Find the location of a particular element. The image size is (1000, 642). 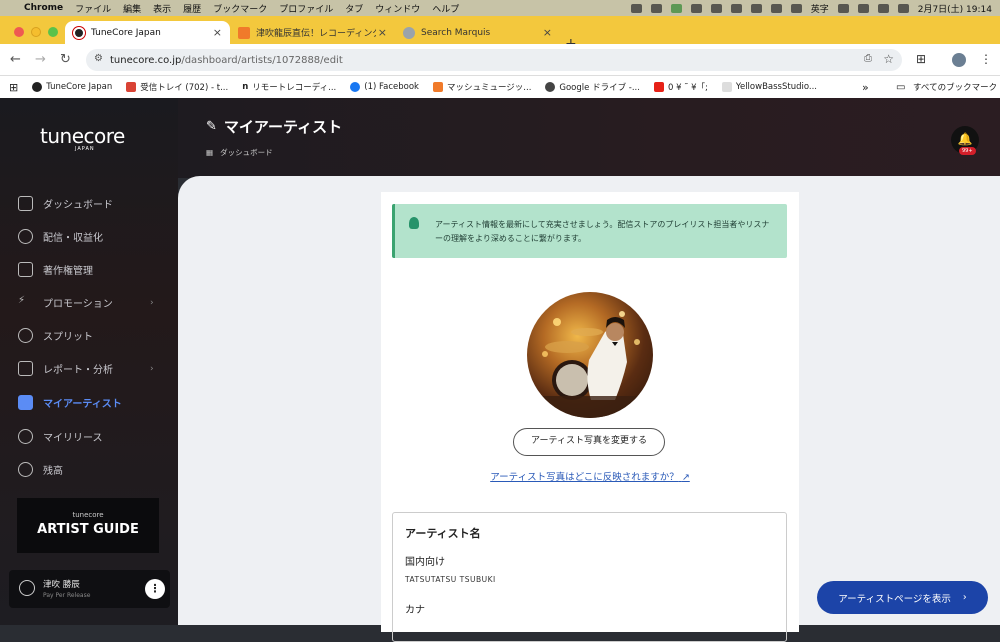

bookmark-star-icon: ☆ is located at coordinates (888, 59).